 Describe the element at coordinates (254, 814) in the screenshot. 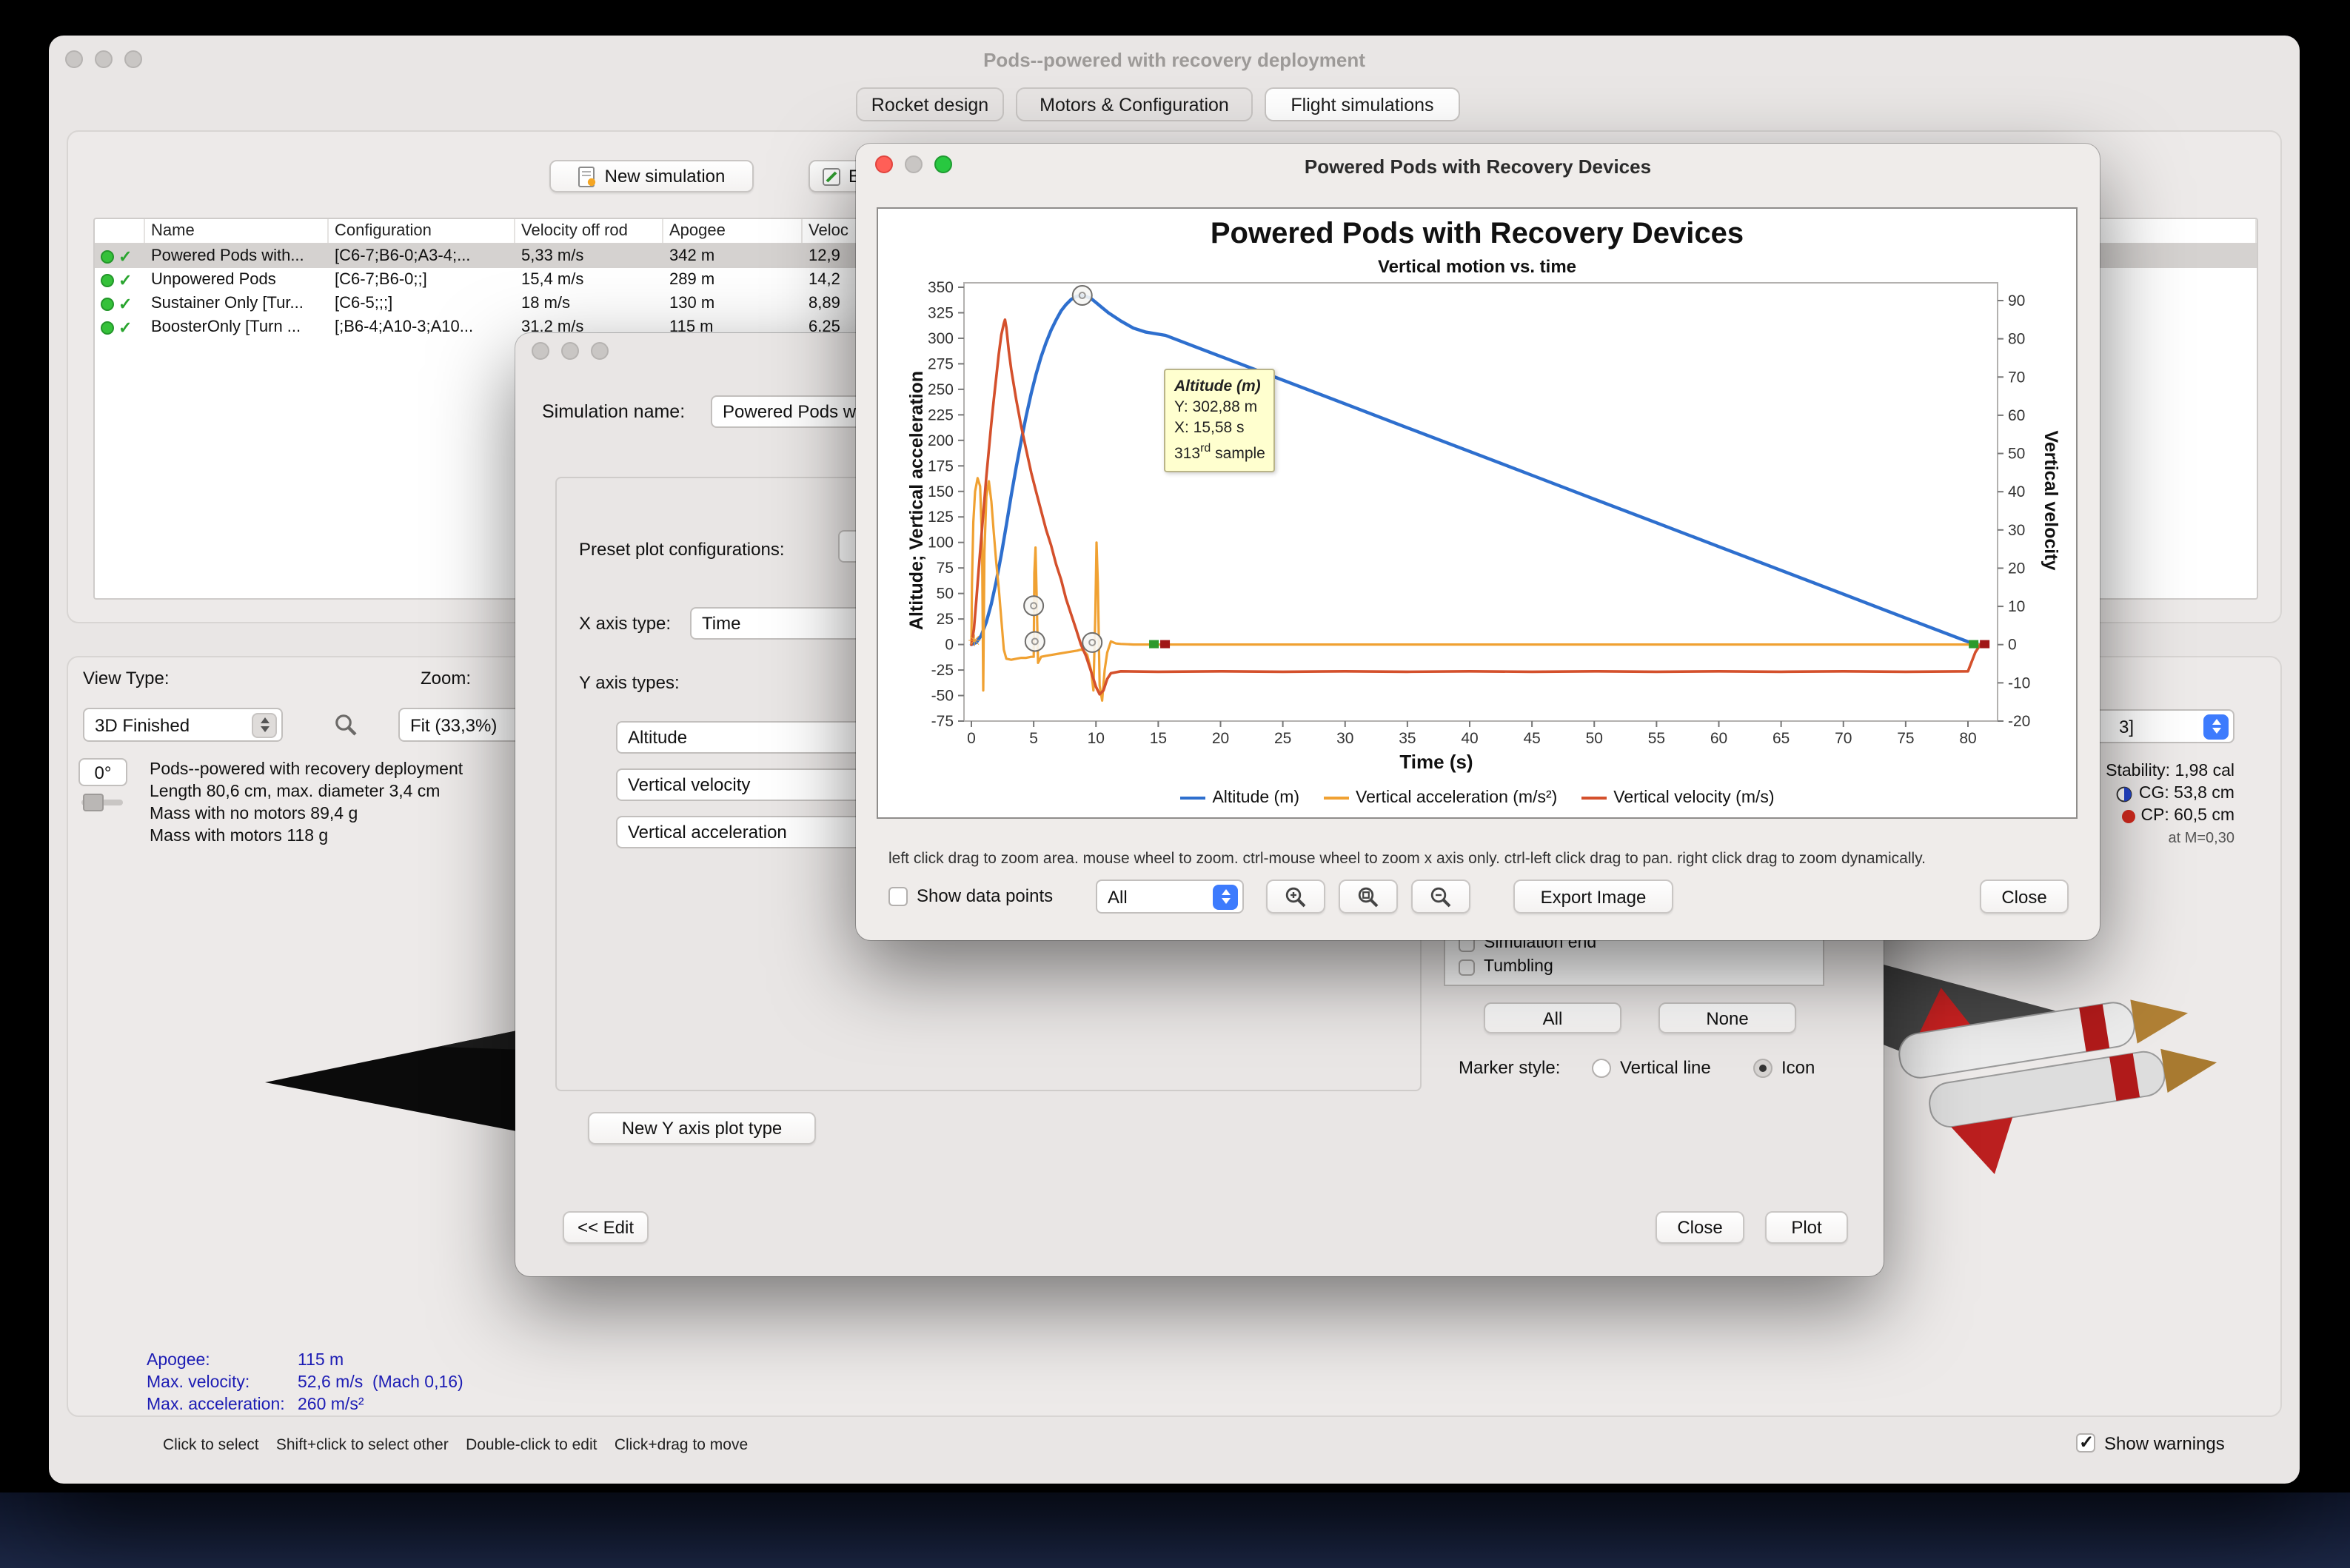

I see `rocket-mass-no-motors: Mass with no motors 89,4 g` at that location.